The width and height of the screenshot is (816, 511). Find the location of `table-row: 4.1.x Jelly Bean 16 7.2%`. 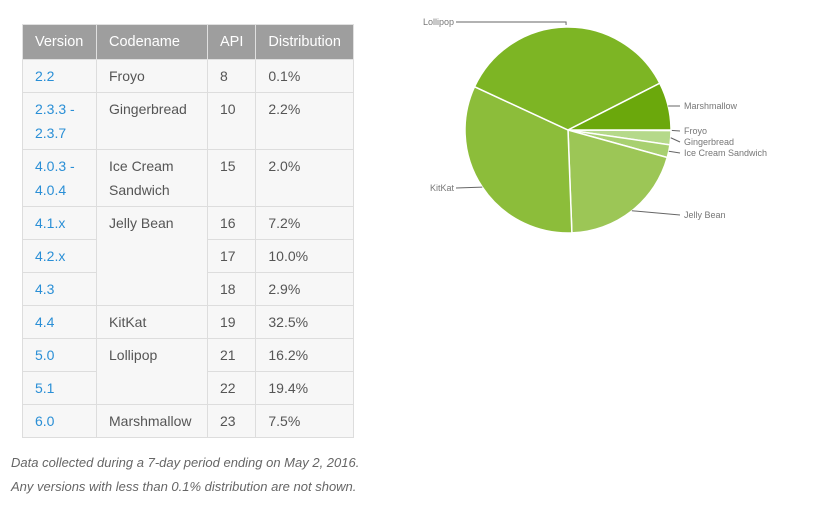

table-row: 4.1.x Jelly Bean 16 7.2% is located at coordinates (188, 256).